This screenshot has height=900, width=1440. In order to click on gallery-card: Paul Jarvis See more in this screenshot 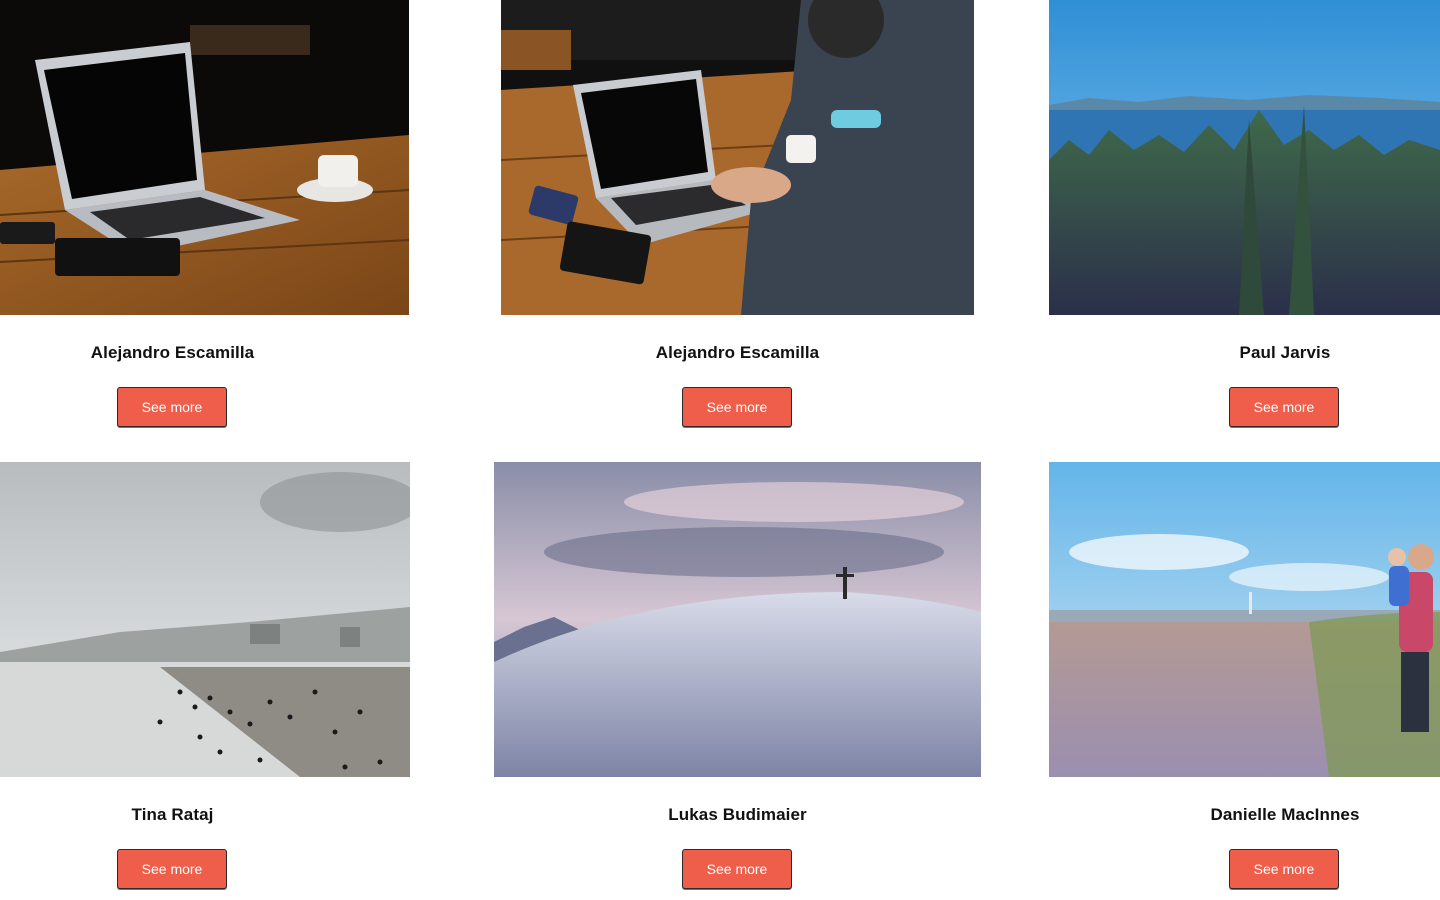, I will do `click(1244, 231)`.